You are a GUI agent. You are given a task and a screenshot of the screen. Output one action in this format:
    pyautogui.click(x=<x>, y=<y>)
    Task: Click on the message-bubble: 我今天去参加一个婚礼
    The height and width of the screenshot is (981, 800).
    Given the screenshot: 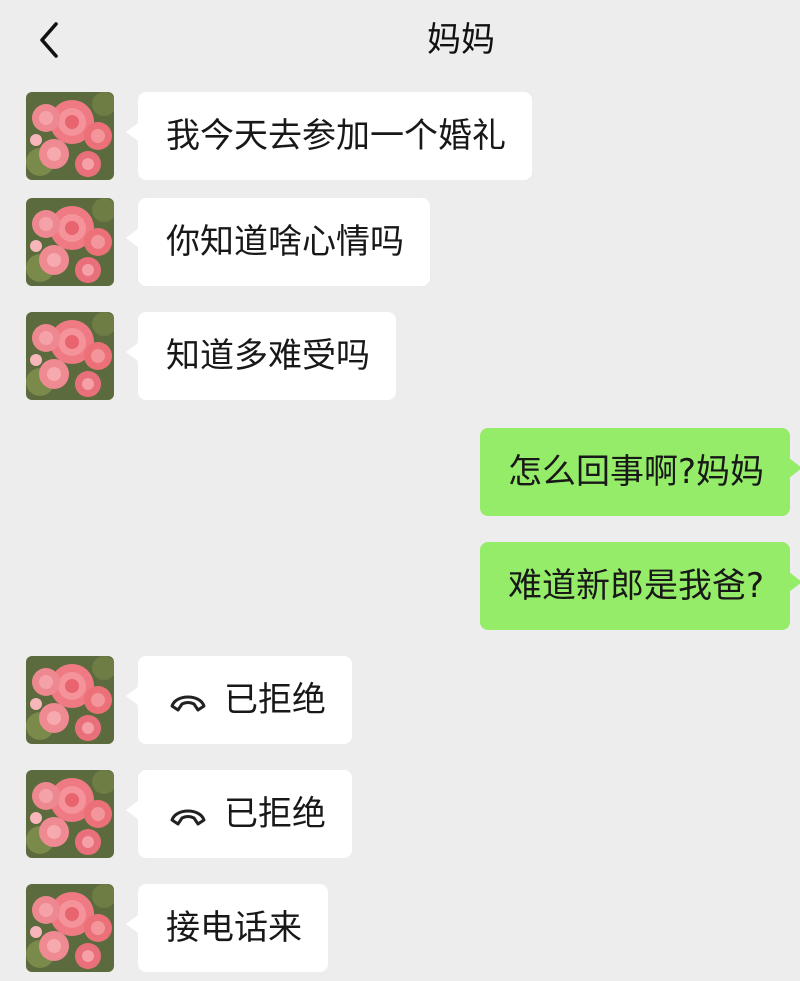 What is the action you would take?
    pyautogui.click(x=329, y=136)
    